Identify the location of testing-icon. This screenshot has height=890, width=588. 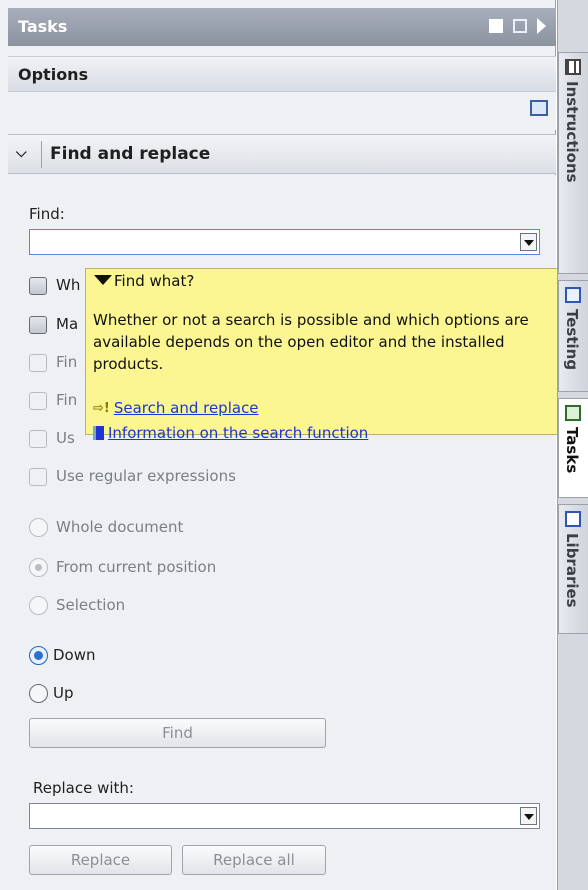
(573, 295).